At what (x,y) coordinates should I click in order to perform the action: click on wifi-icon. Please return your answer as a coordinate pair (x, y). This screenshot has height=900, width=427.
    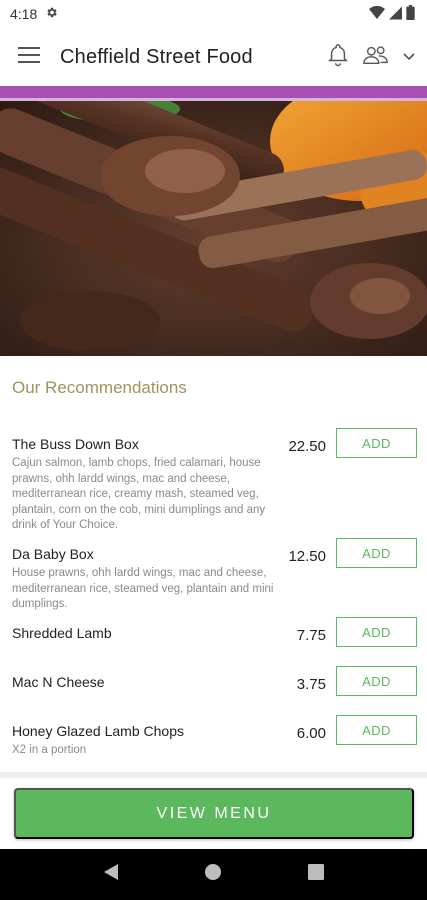
    Looking at the image, I should click on (377, 14).